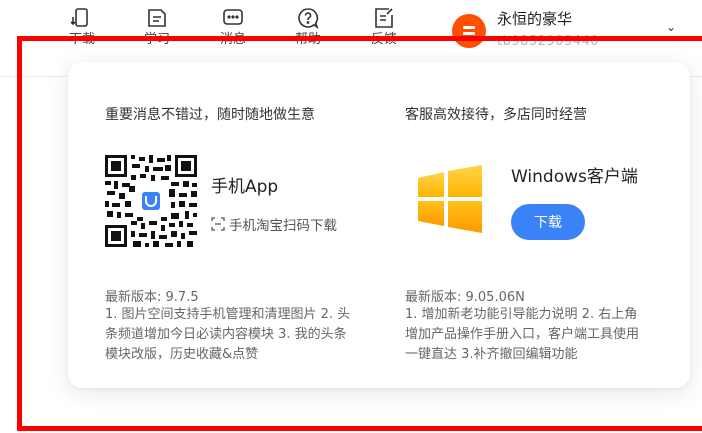 This screenshot has width=702, height=433. I want to click on scan-hint-label: 手机淘宝扫码下载, so click(283, 226).